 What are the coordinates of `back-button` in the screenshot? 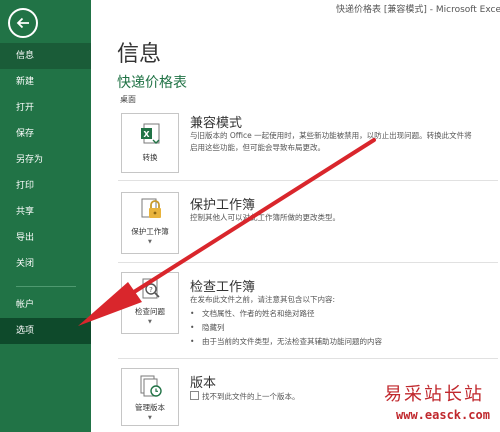 It's located at (23, 23).